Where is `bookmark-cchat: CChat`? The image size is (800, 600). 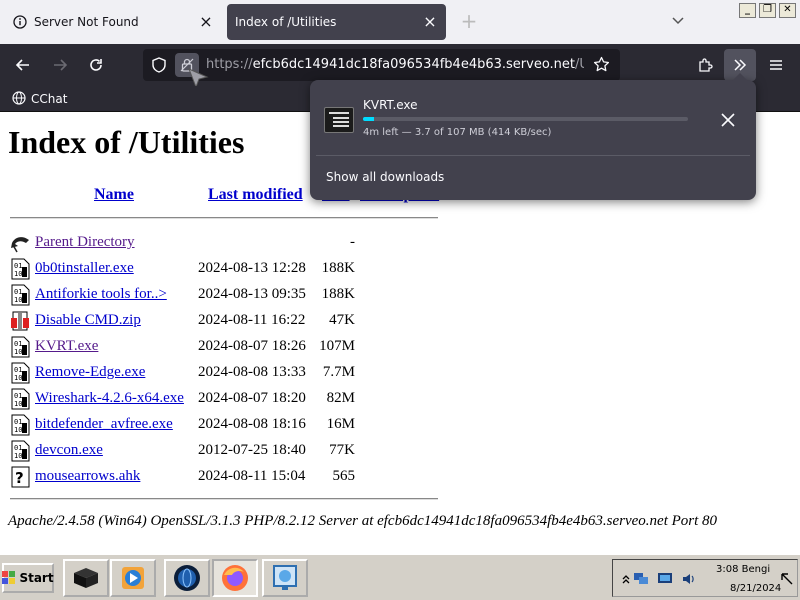
bookmark-cchat: CChat is located at coordinates (39, 99).